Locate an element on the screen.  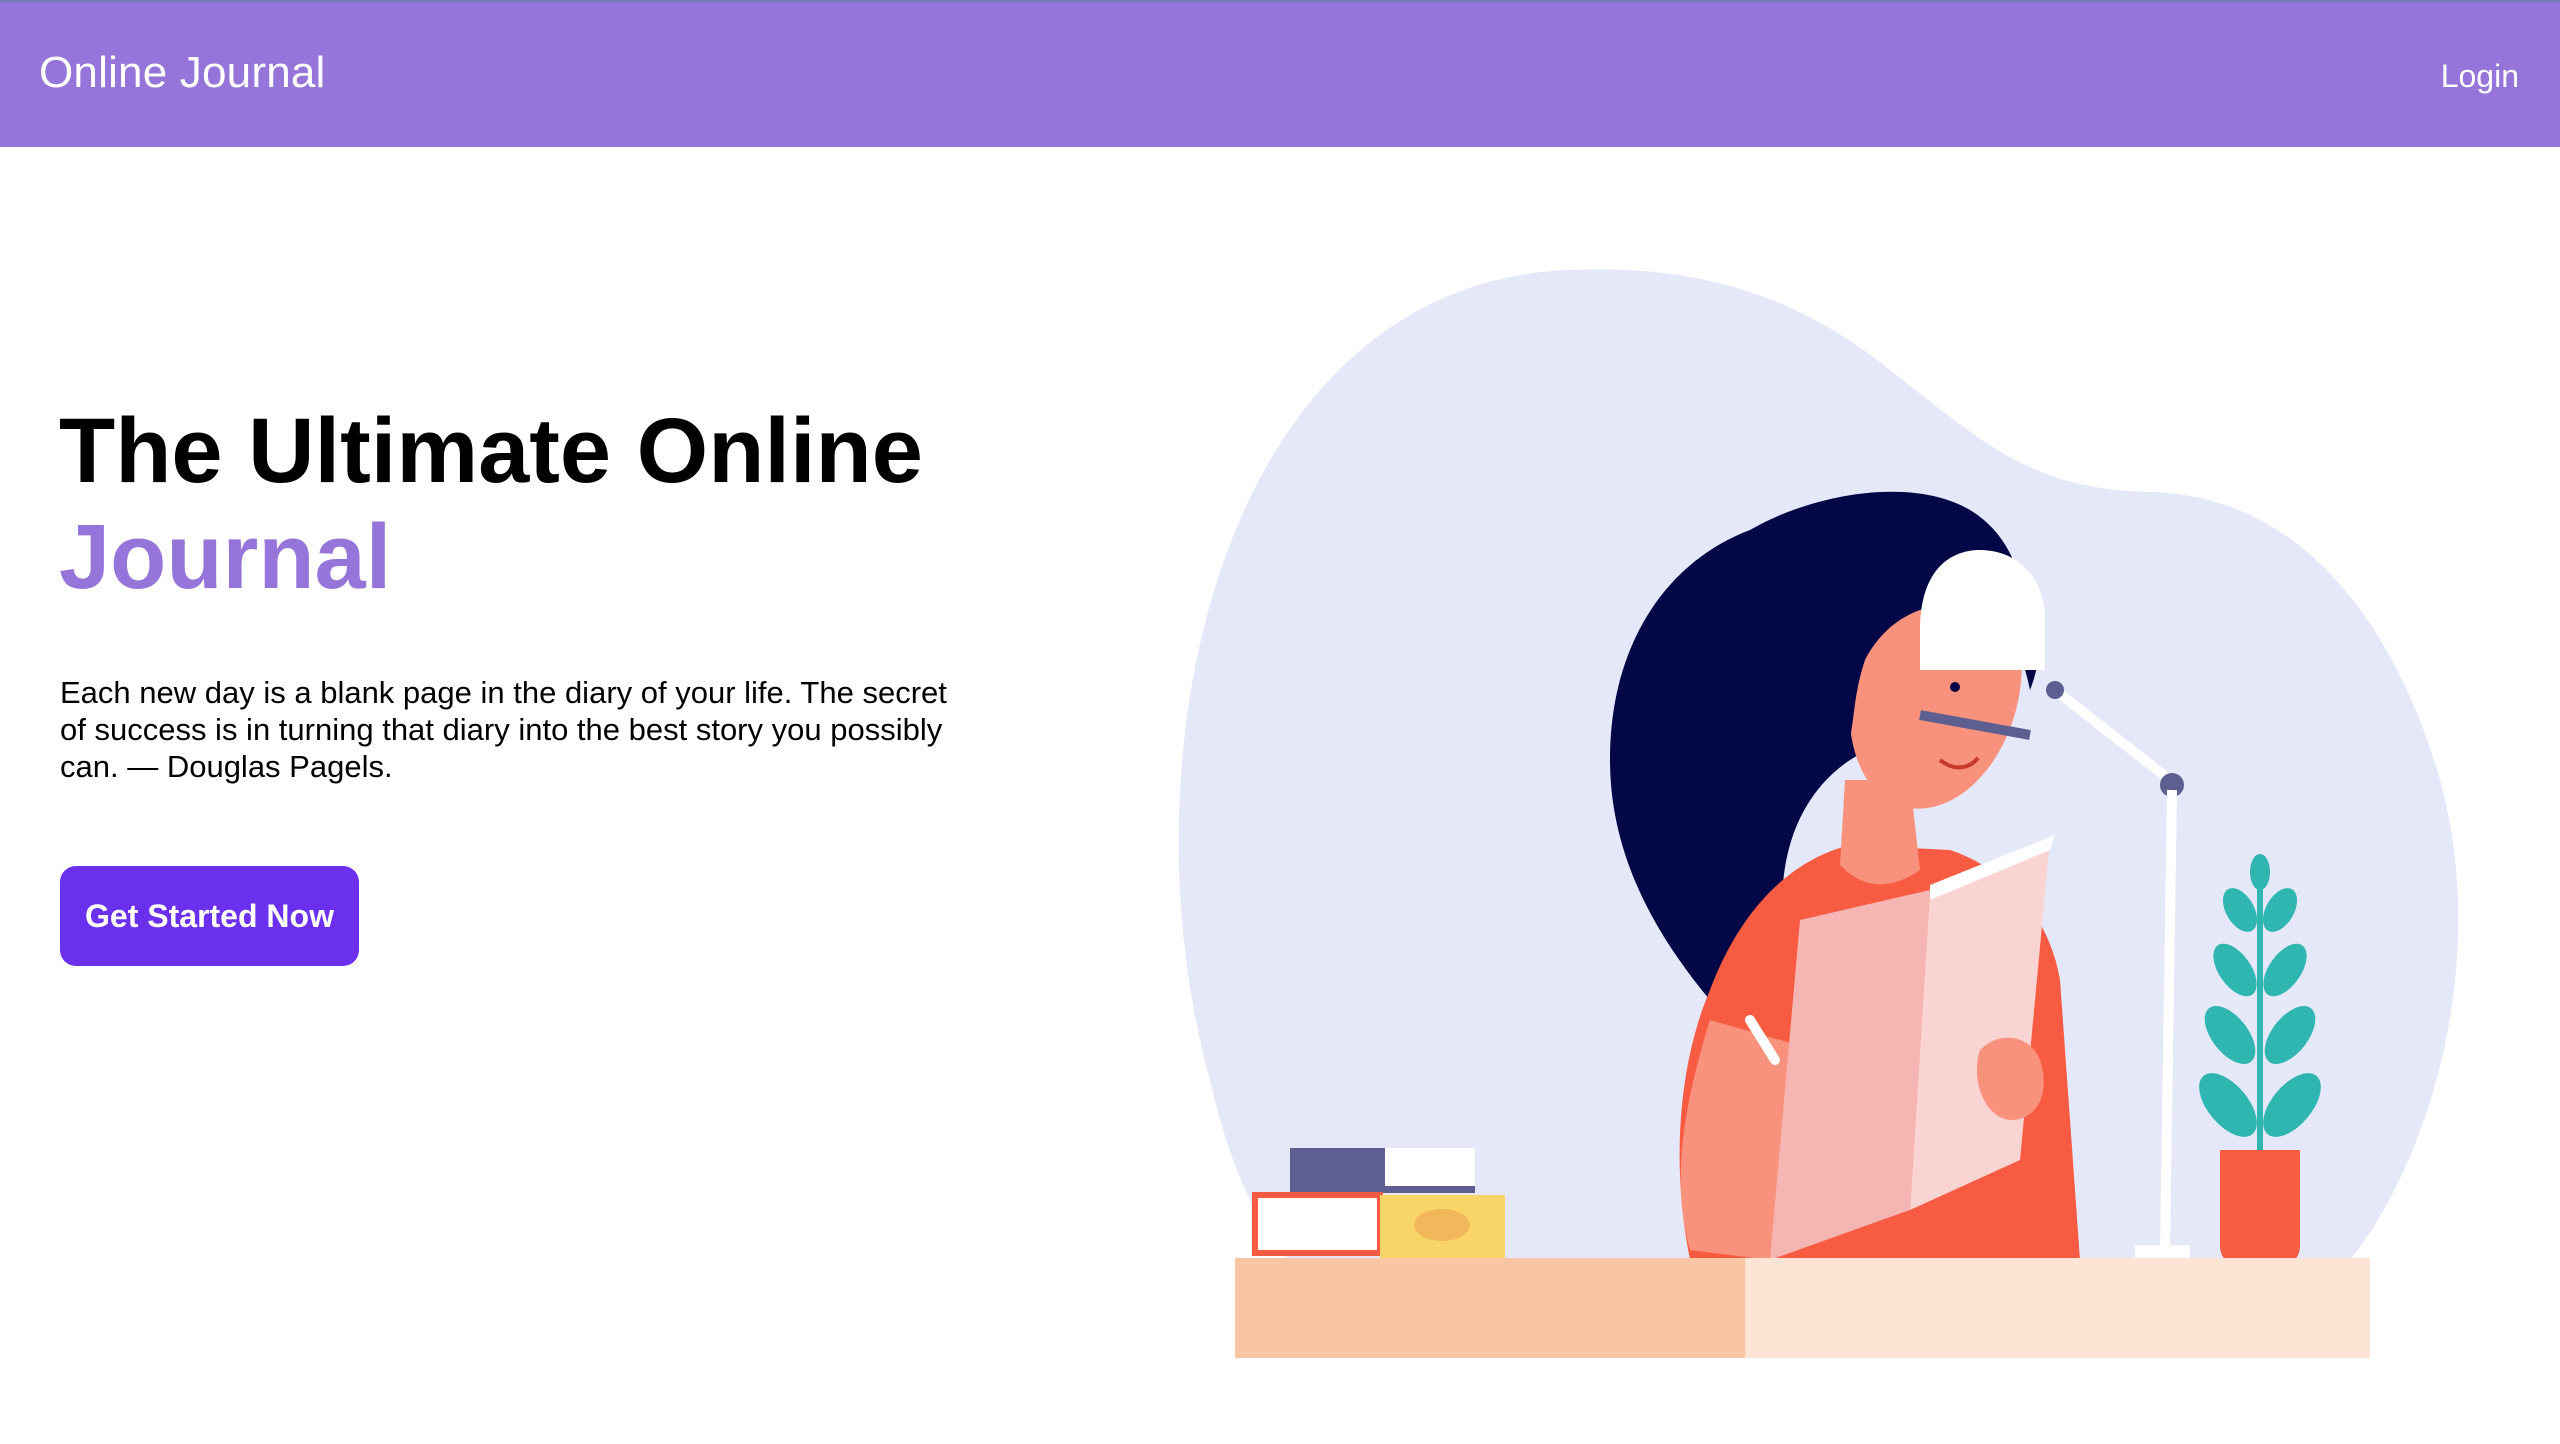
book-stack-white is located at coordinates (1317, 1224).